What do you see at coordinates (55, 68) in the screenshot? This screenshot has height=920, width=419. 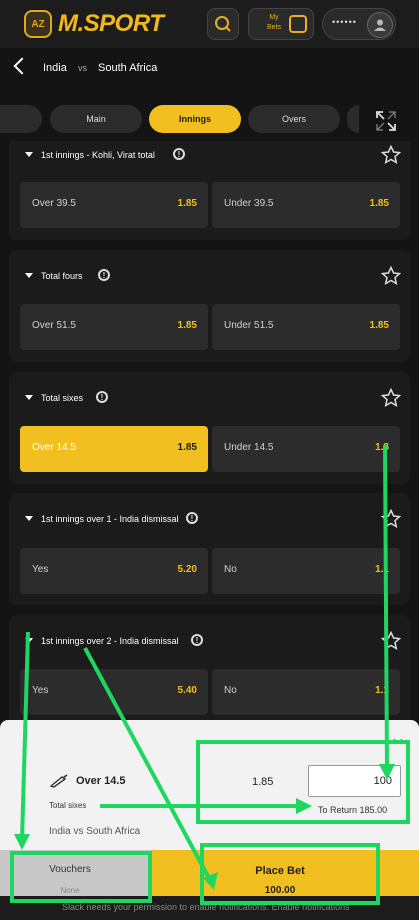 I see `team-home: India` at bounding box center [55, 68].